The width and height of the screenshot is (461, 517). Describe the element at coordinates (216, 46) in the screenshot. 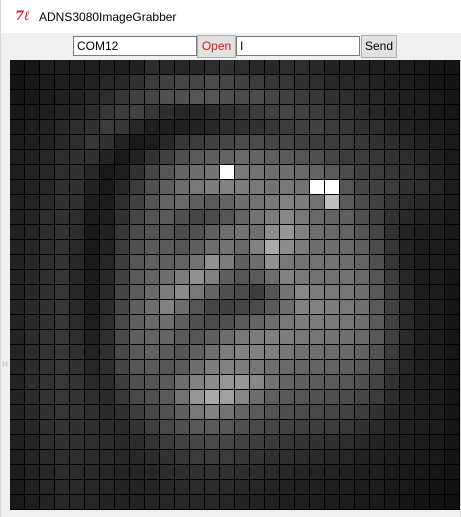

I see `open-button: Open` at that location.